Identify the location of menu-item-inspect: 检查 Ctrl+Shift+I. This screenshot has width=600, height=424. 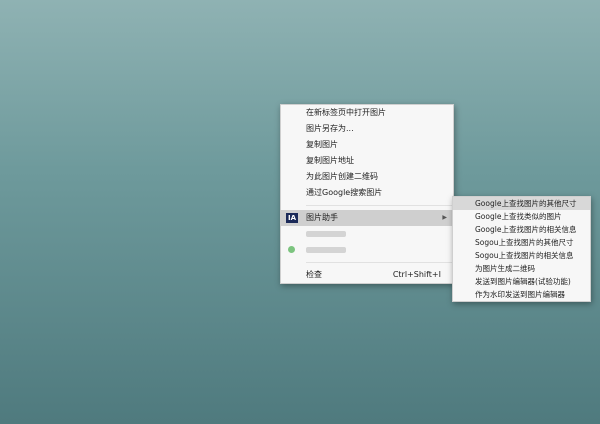
(367, 275).